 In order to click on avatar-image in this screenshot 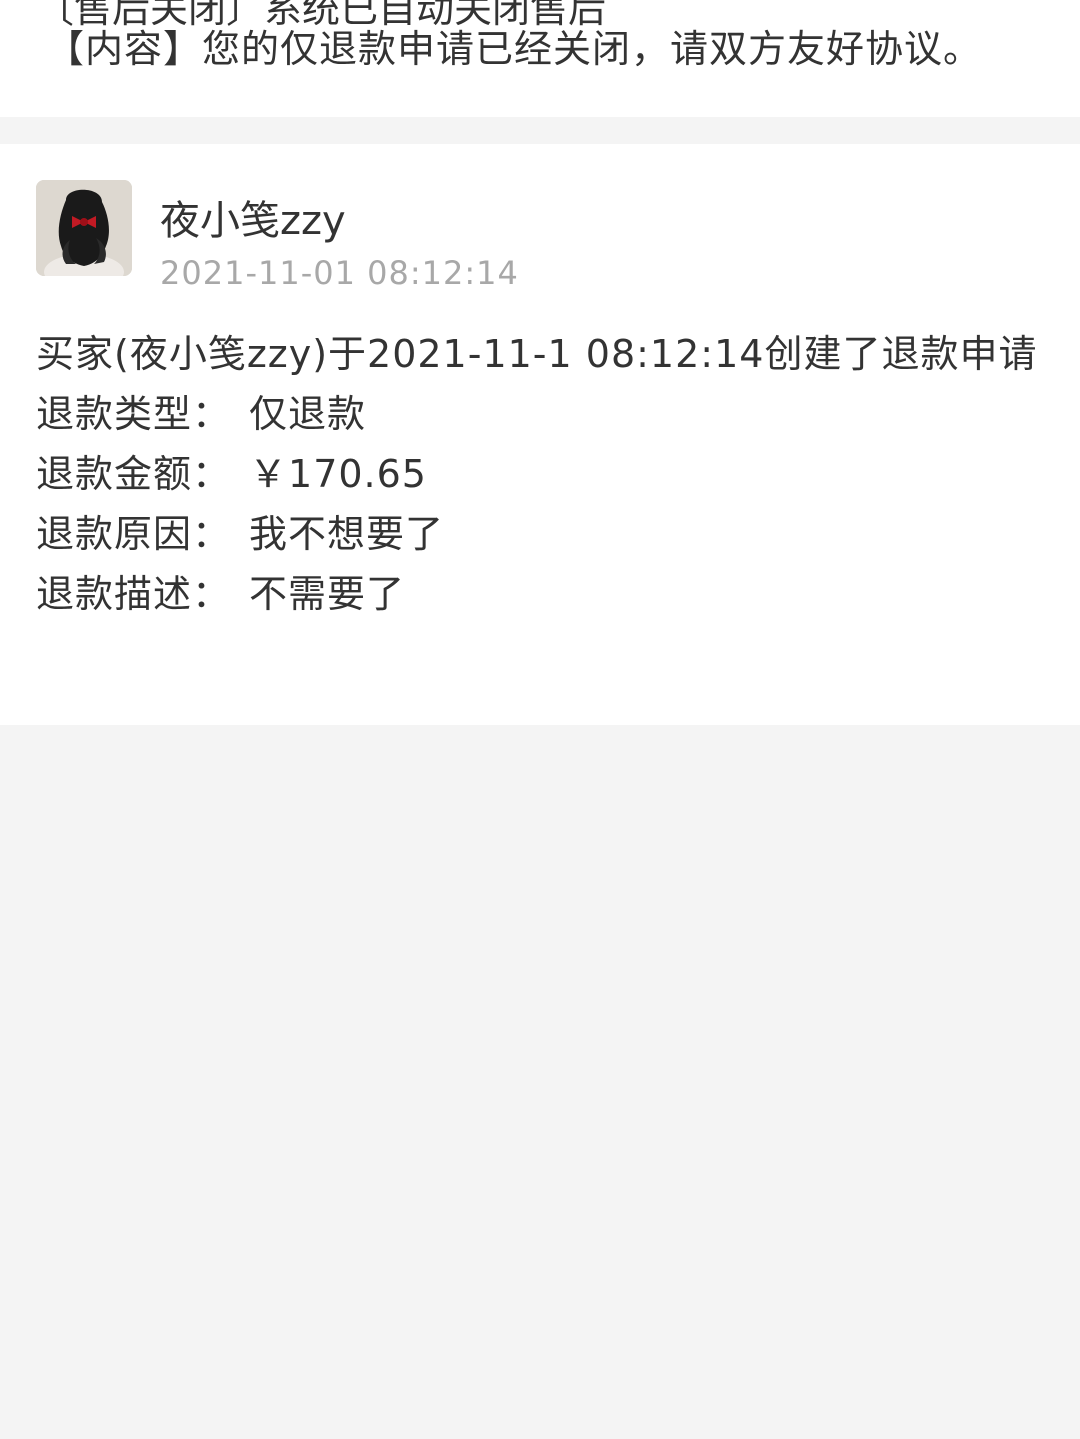, I will do `click(84, 228)`.